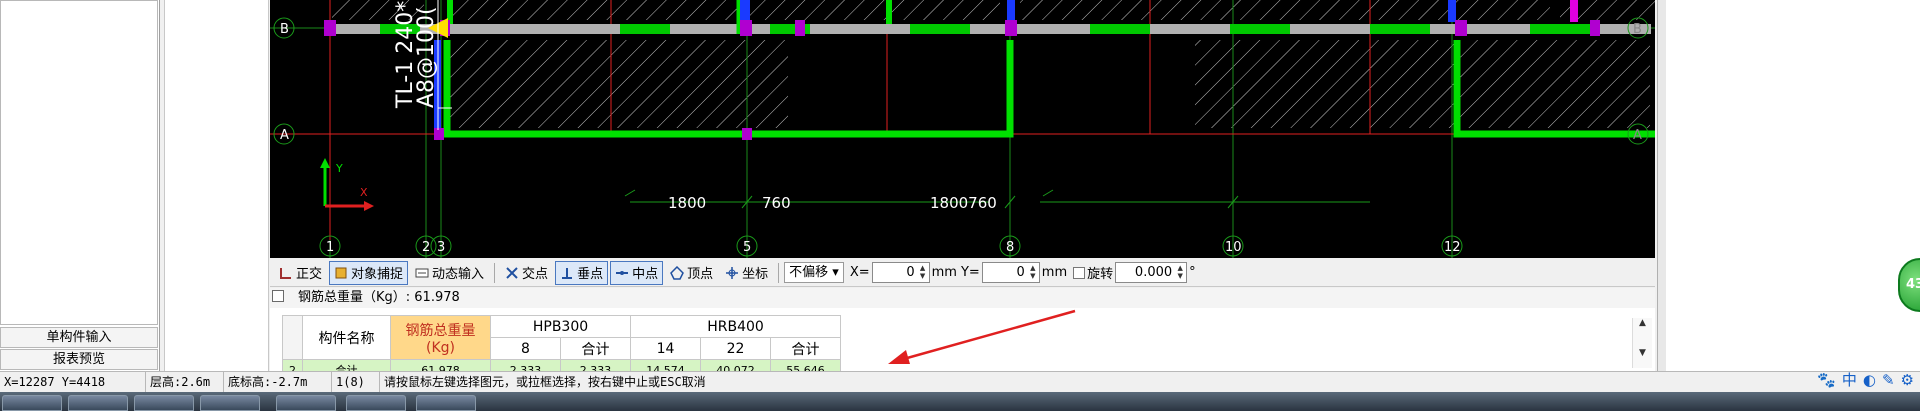 The height and width of the screenshot is (411, 1920). What do you see at coordinates (330, 247) in the screenshot?
I see `axis-label-col-1: 1` at bounding box center [330, 247].